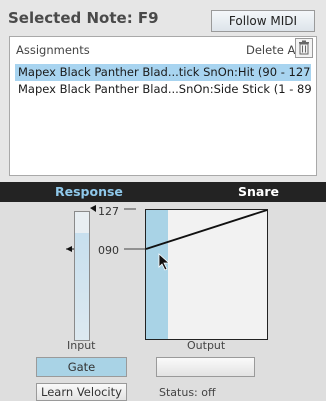 Image resolution: width=326 pixels, height=401 pixels. Describe the element at coordinates (187, 392) in the screenshot. I see `status-text: Status: off` at that location.